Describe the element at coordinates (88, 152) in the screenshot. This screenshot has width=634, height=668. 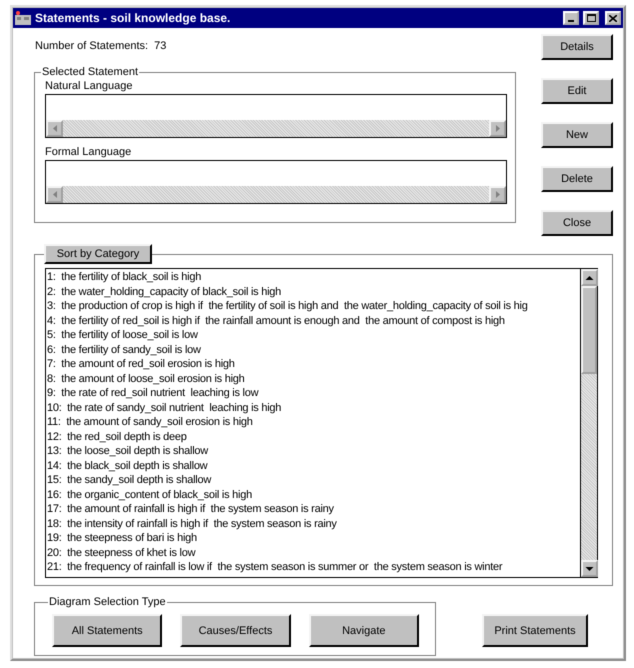
I see `field-label: Formal Language` at that location.